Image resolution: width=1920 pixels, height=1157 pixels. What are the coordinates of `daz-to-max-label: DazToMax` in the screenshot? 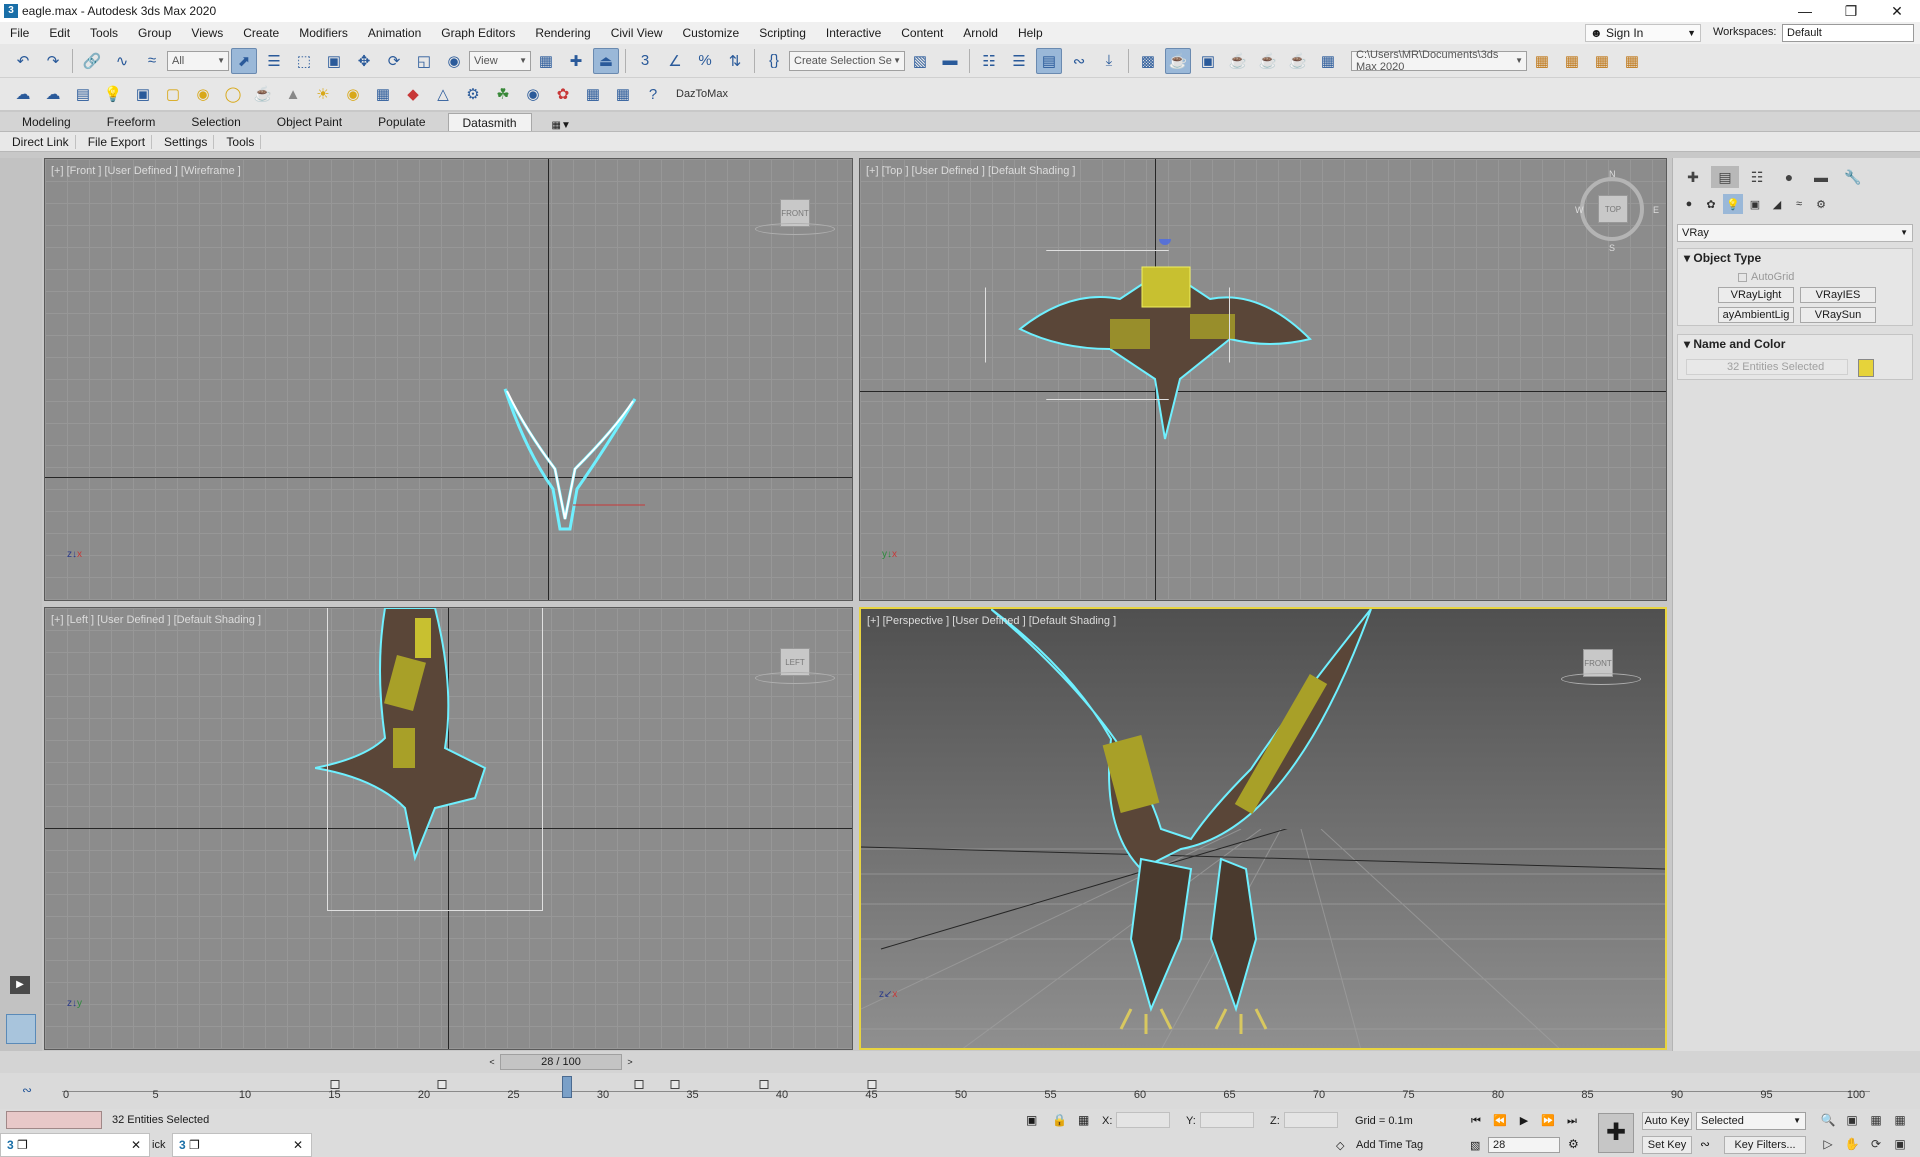 It's located at (702, 94).